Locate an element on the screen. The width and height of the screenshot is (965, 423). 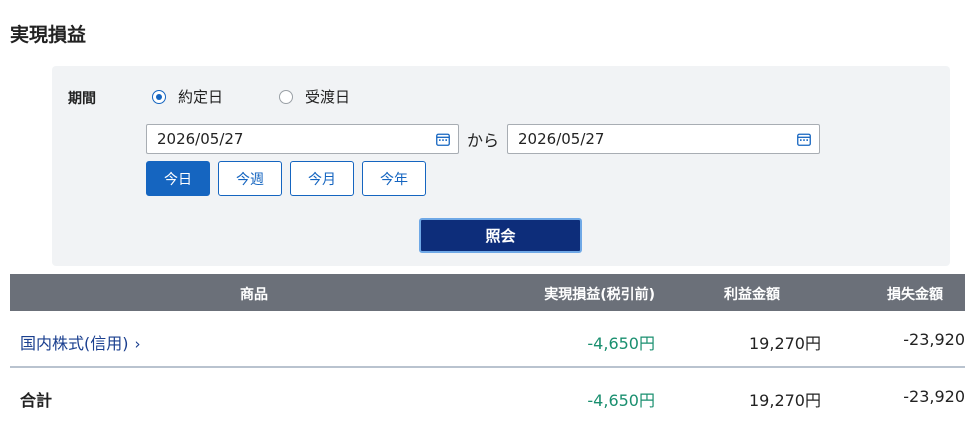
this-year-button: 今年 is located at coordinates (394, 178).